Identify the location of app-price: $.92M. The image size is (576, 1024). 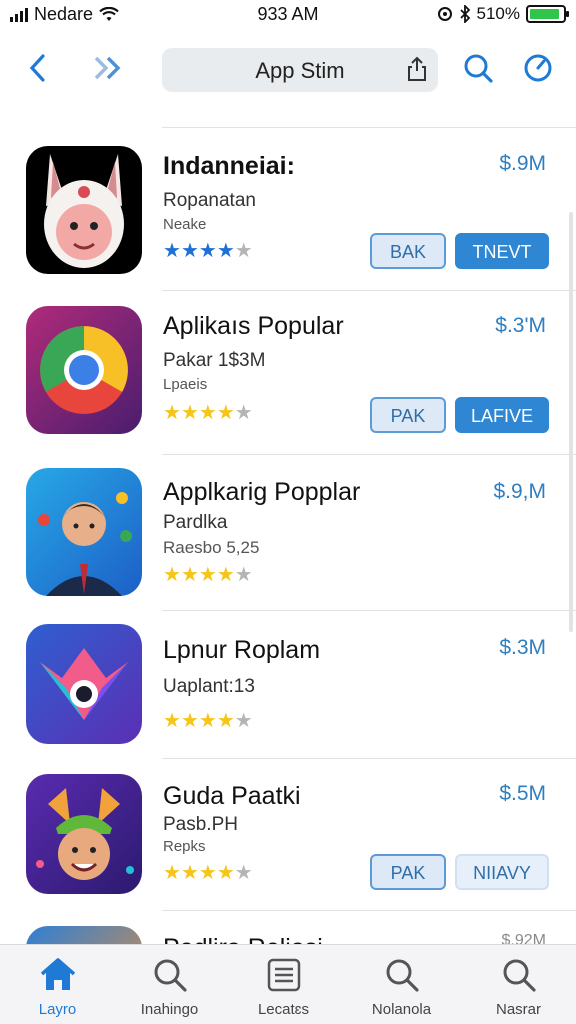
(523, 938).